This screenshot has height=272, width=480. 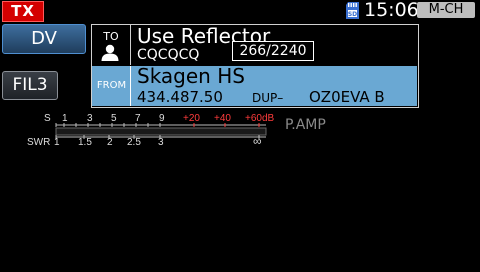 What do you see at coordinates (111, 36) in the screenshot?
I see `to-label: TO` at bounding box center [111, 36].